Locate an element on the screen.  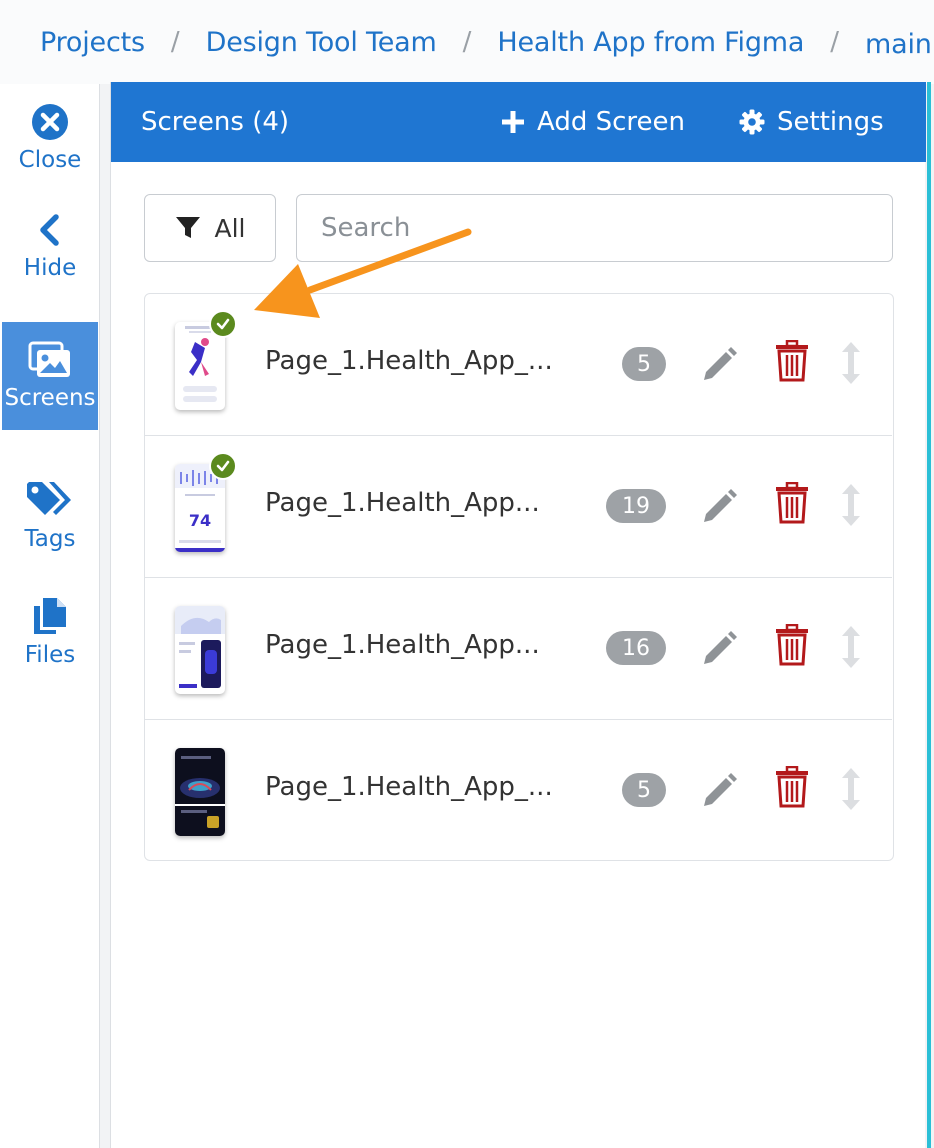
nav-close-label: Close is located at coordinates (50, 160).